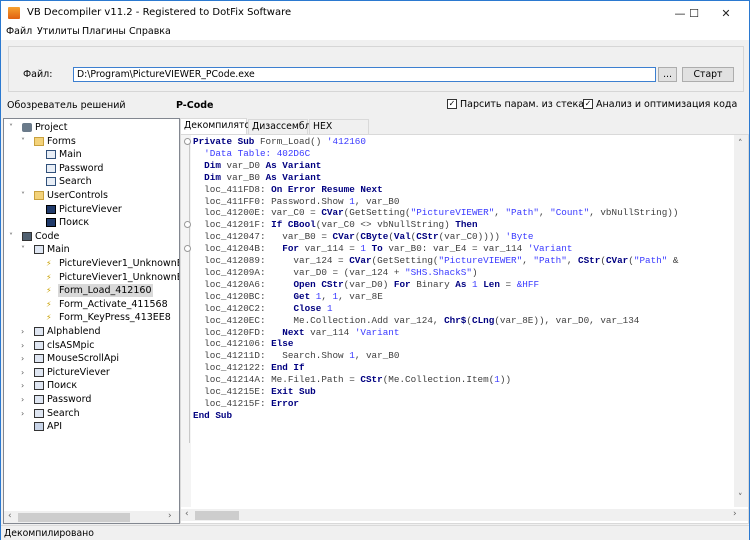 Image resolution: width=750 pixels, height=540 pixels. Describe the element at coordinates (726, 13) in the screenshot. I see `close-button: ✕` at that location.